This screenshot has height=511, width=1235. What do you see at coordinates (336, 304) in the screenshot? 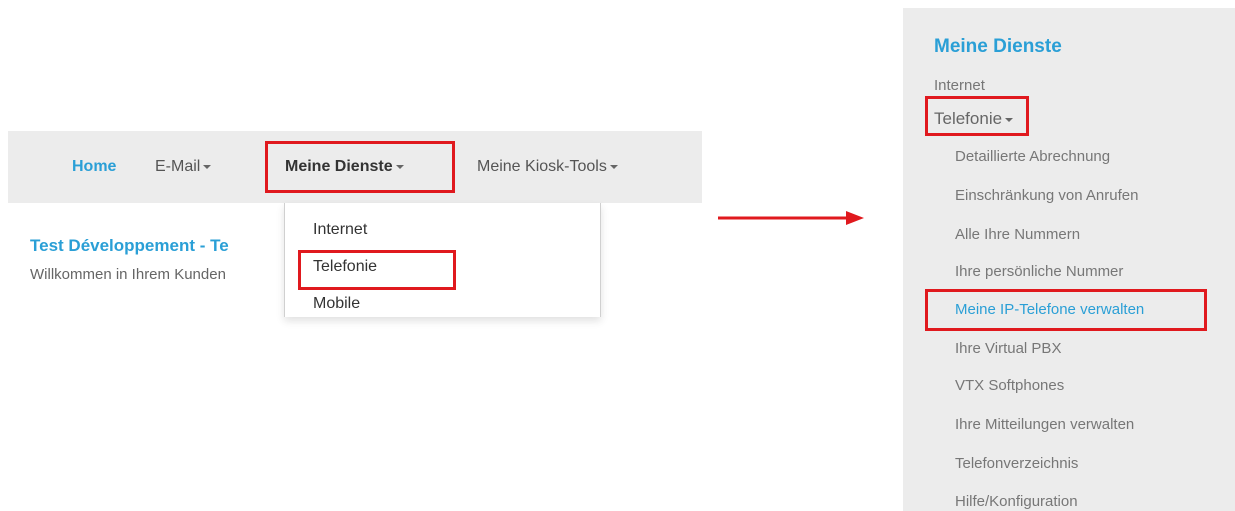
I see `dropdown-item-mobile: Mobile` at bounding box center [336, 304].